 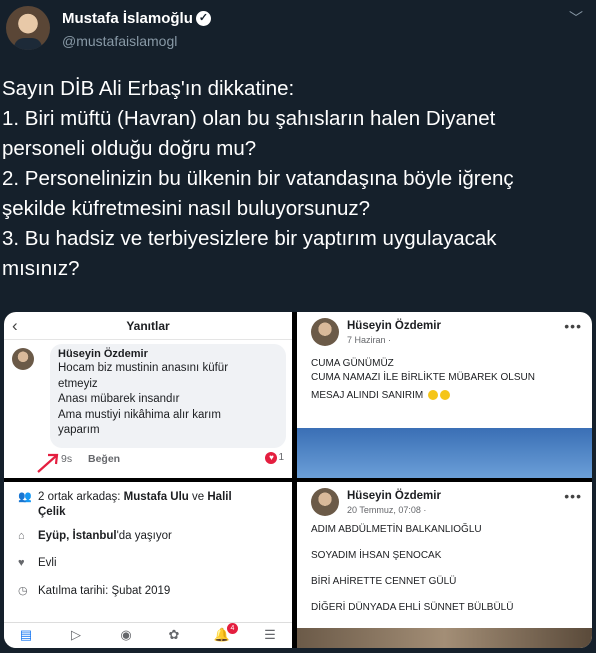 What do you see at coordinates (376, 555) in the screenshot?
I see `post-line: SOYADIM İHSAN ŞENOCAK` at bounding box center [376, 555].